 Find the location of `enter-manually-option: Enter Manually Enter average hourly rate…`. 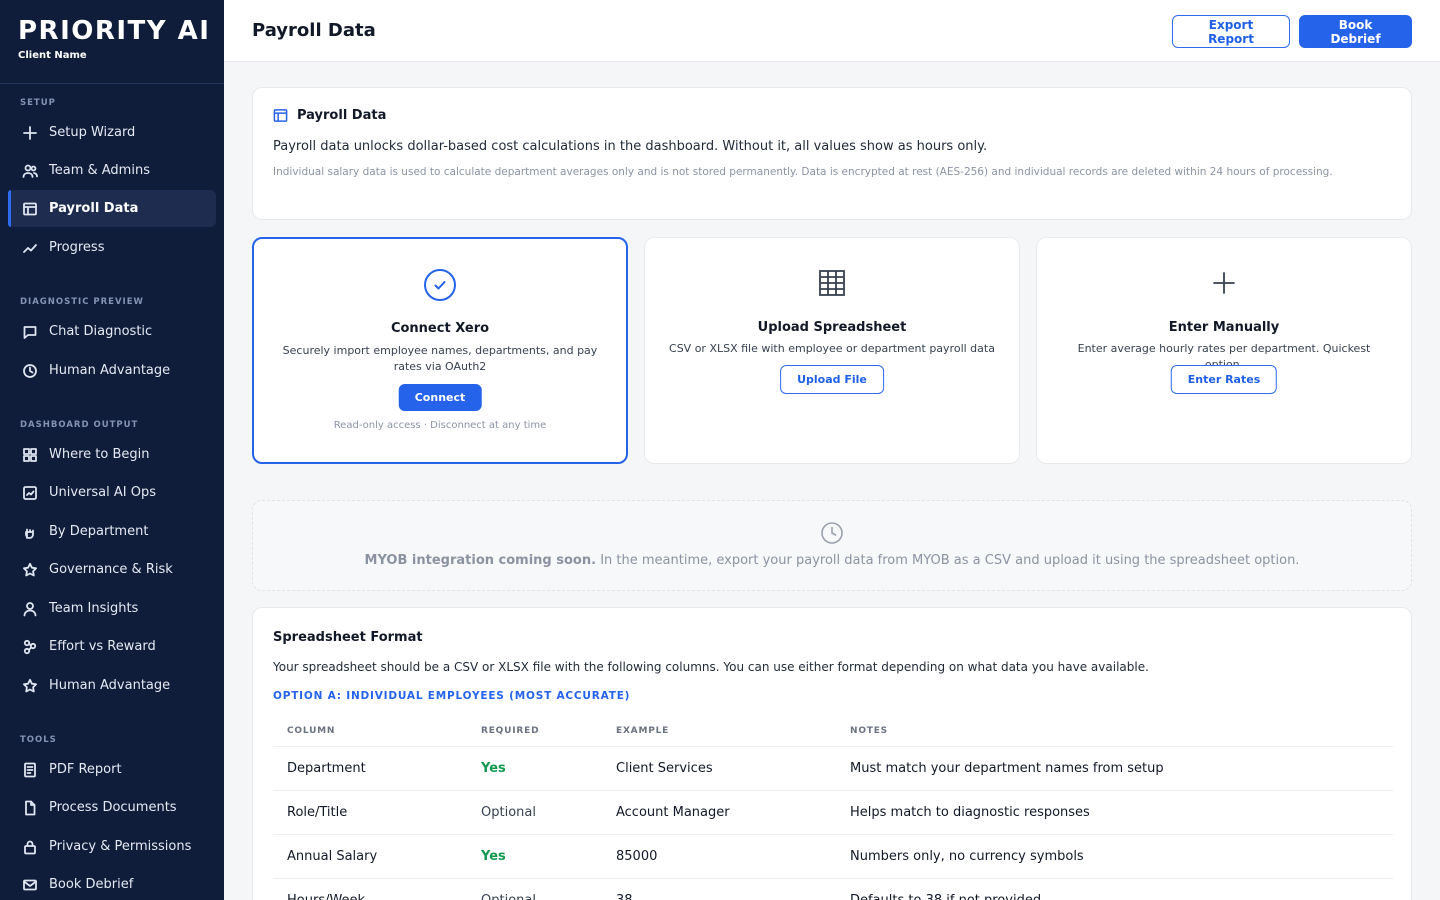

enter-manually-option: Enter Manually Enter average hourly rate… is located at coordinates (1224, 350).